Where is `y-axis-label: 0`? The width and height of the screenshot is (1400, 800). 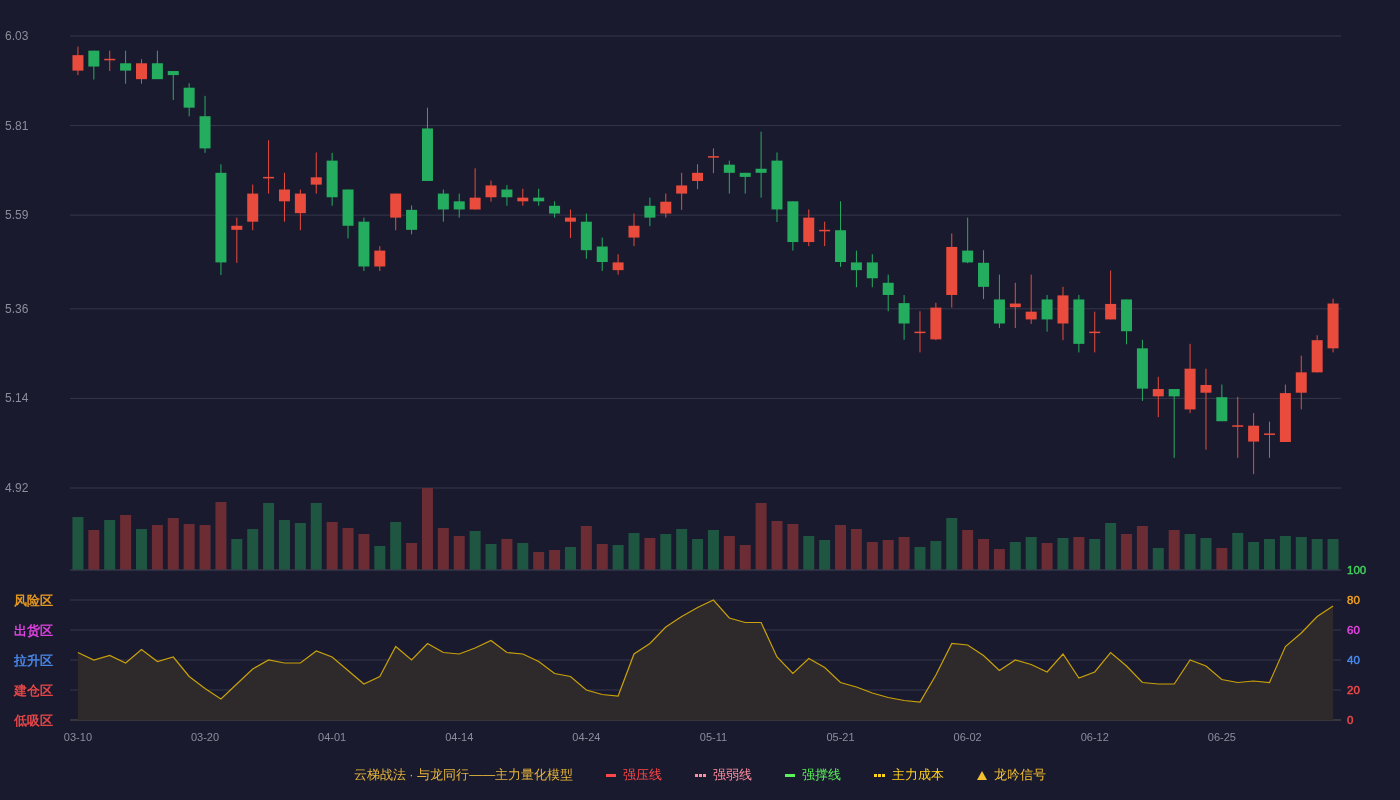 y-axis-label: 0 is located at coordinates (1350, 720).